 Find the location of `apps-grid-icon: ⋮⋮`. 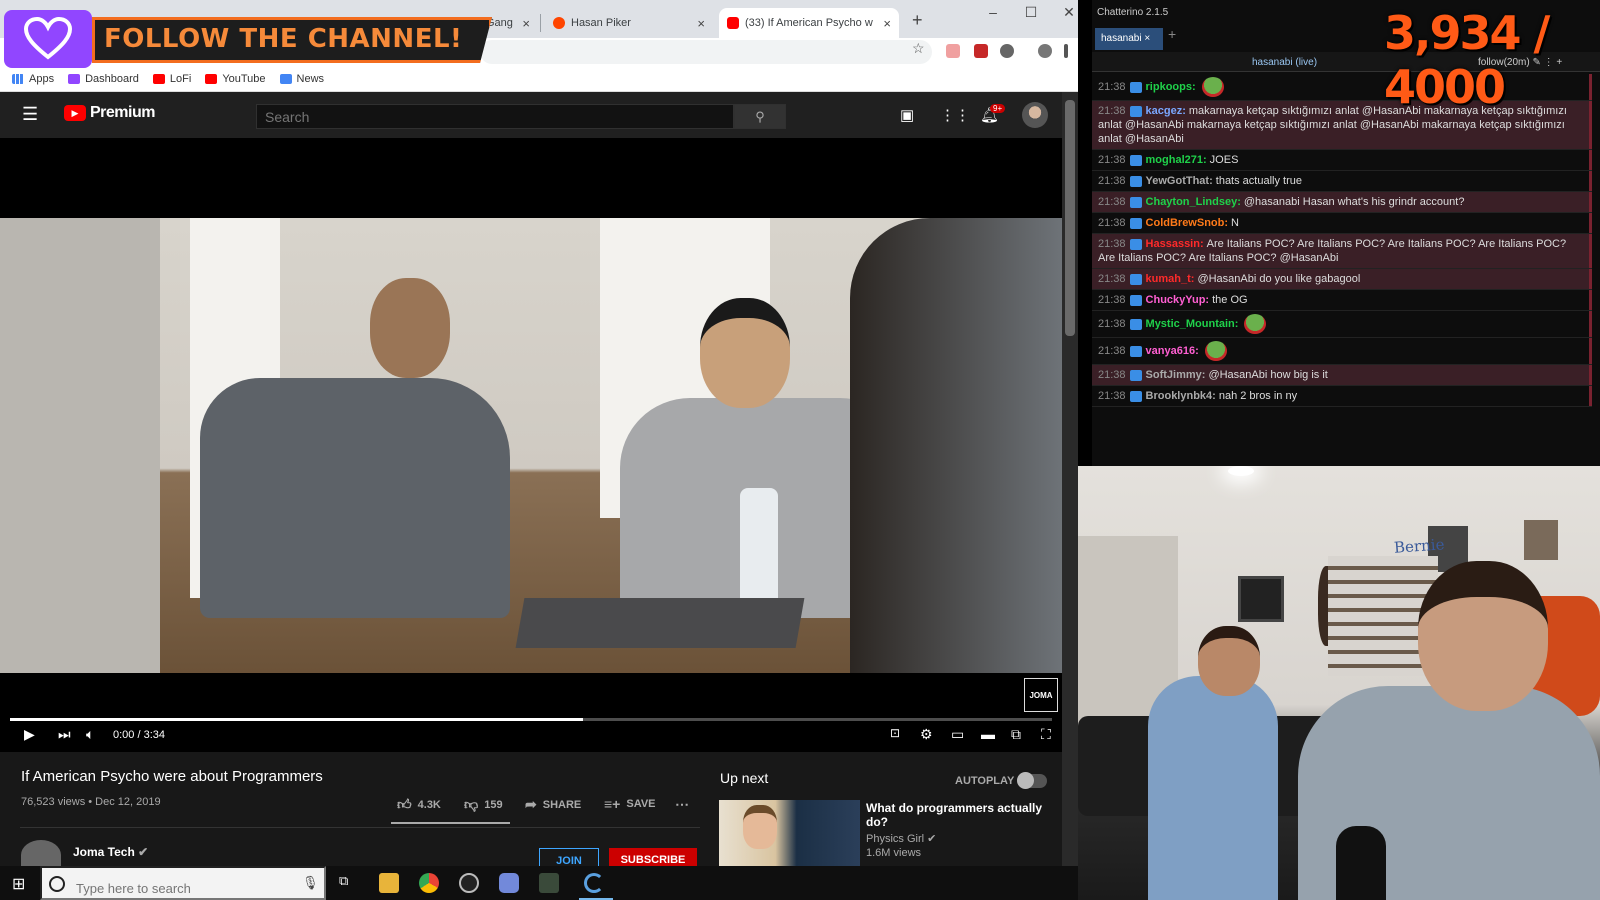

apps-grid-icon: ⋮⋮ is located at coordinates (955, 115).